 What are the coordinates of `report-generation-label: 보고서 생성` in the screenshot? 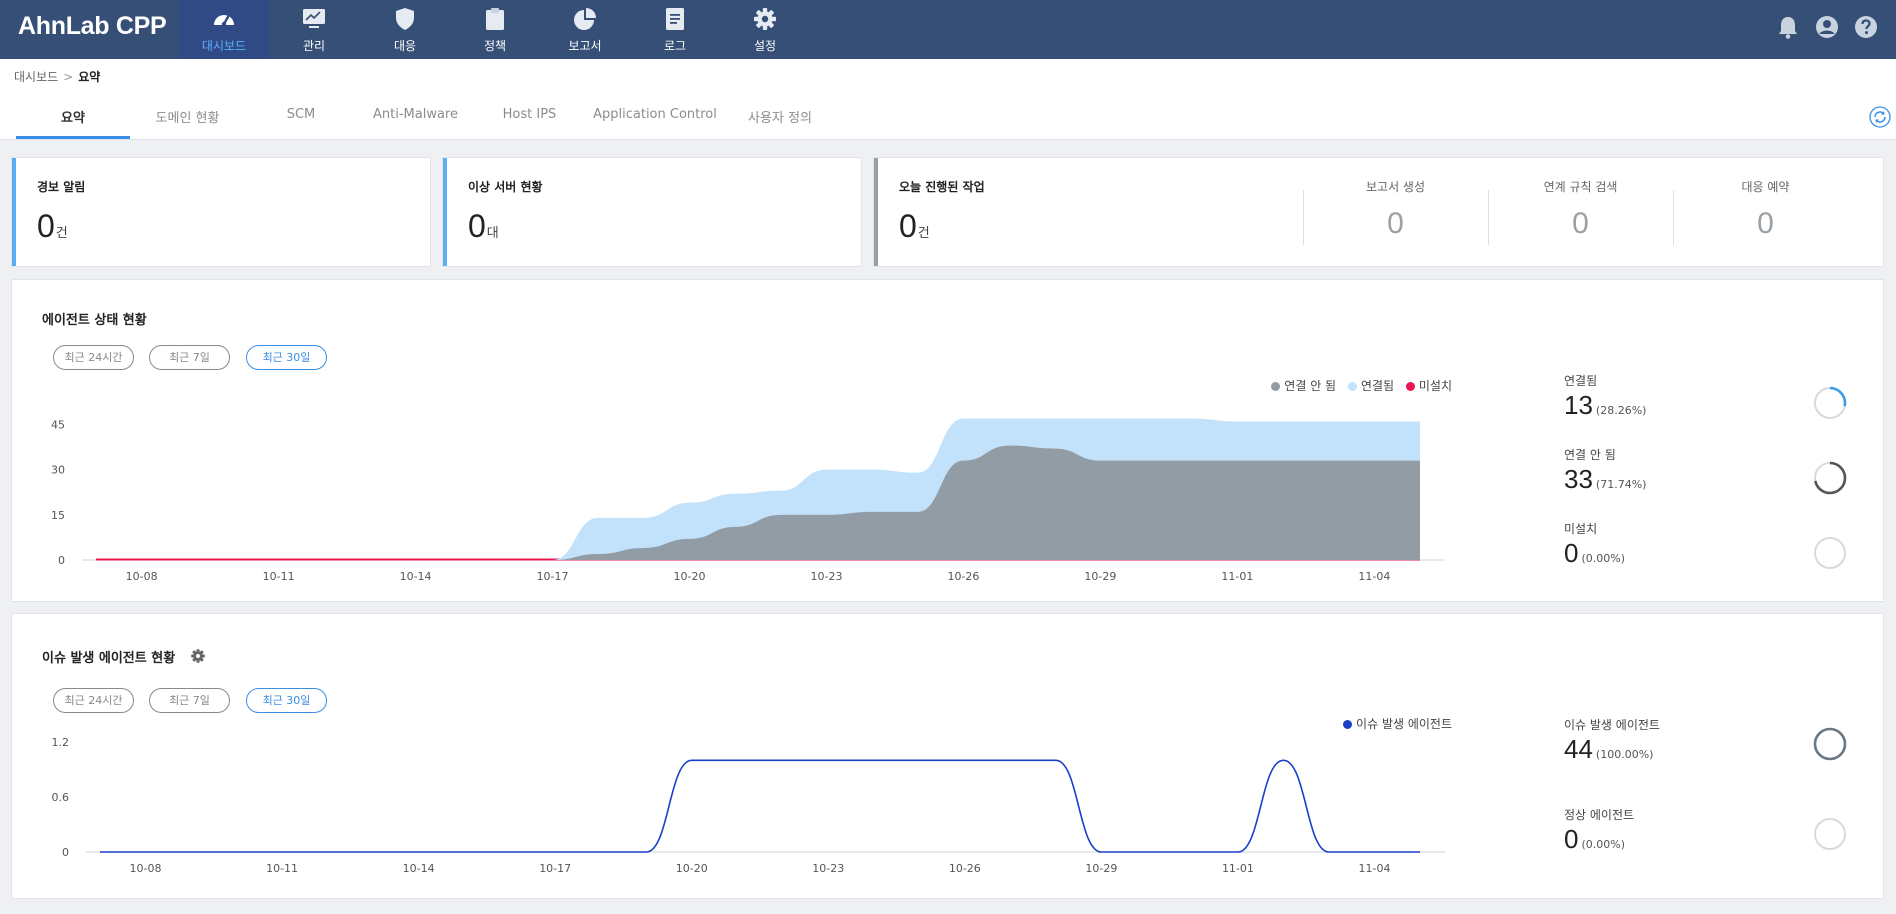 It's located at (1395, 187).